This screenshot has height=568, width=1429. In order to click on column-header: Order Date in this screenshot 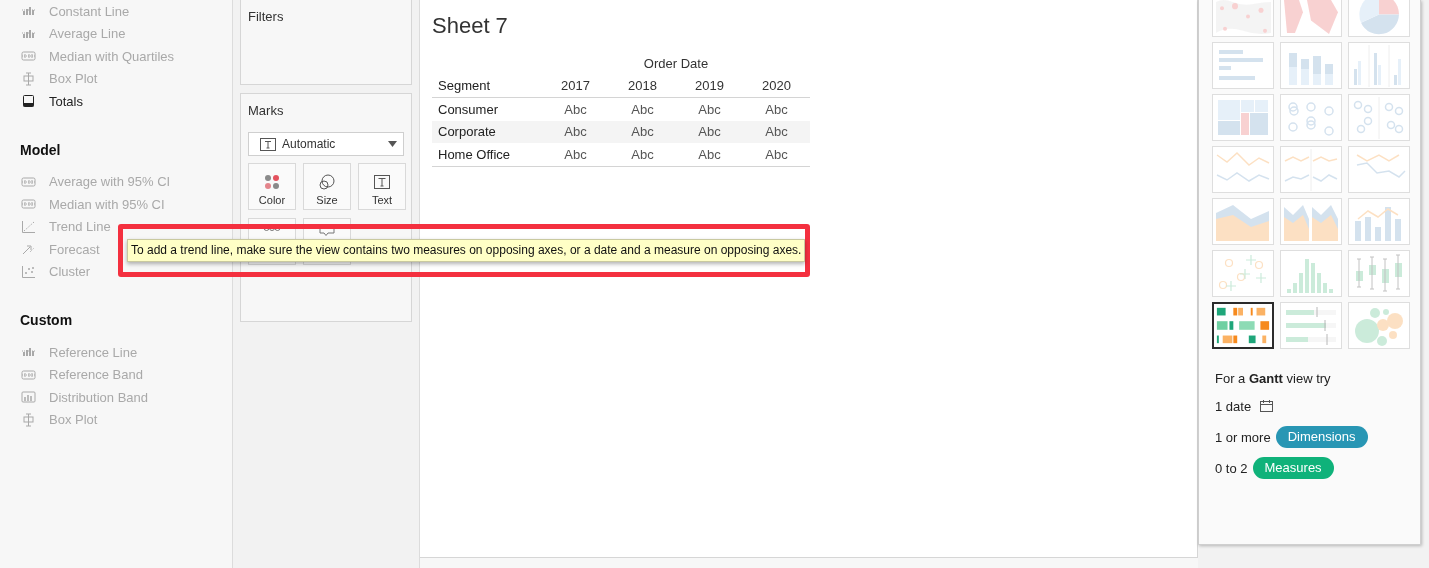, I will do `click(676, 63)`.